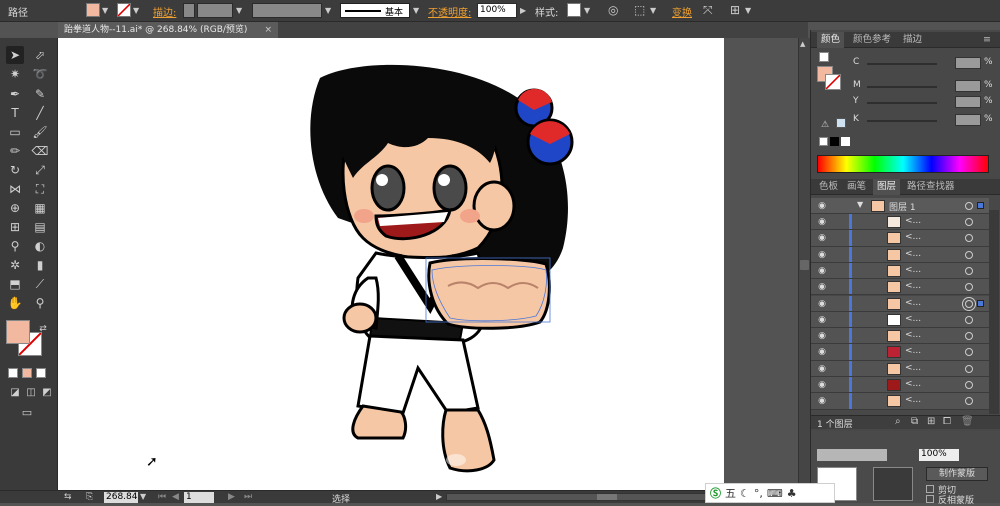  Describe the element at coordinates (903, 164) in the screenshot. I see `color-spectrum` at that location.